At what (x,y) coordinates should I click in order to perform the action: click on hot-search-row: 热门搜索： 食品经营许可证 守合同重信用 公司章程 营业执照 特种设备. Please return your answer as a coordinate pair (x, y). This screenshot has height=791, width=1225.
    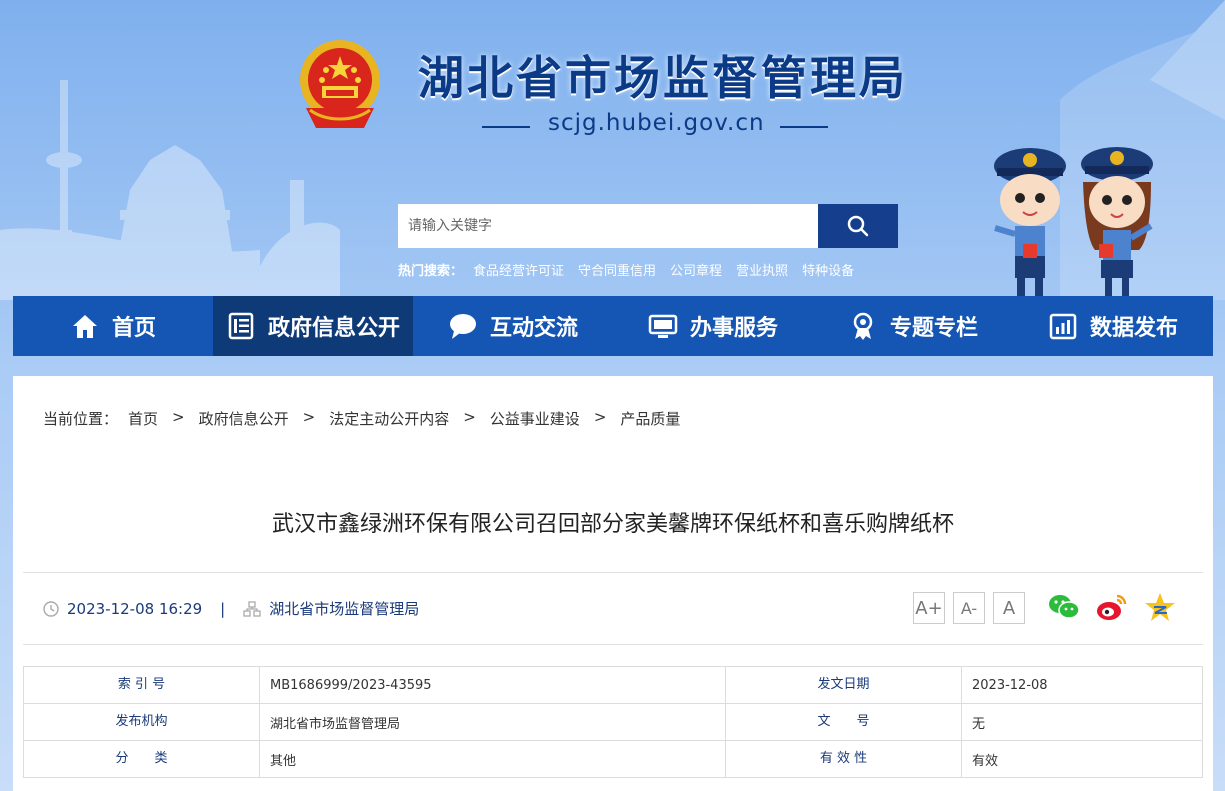
    Looking at the image, I should click on (626, 269).